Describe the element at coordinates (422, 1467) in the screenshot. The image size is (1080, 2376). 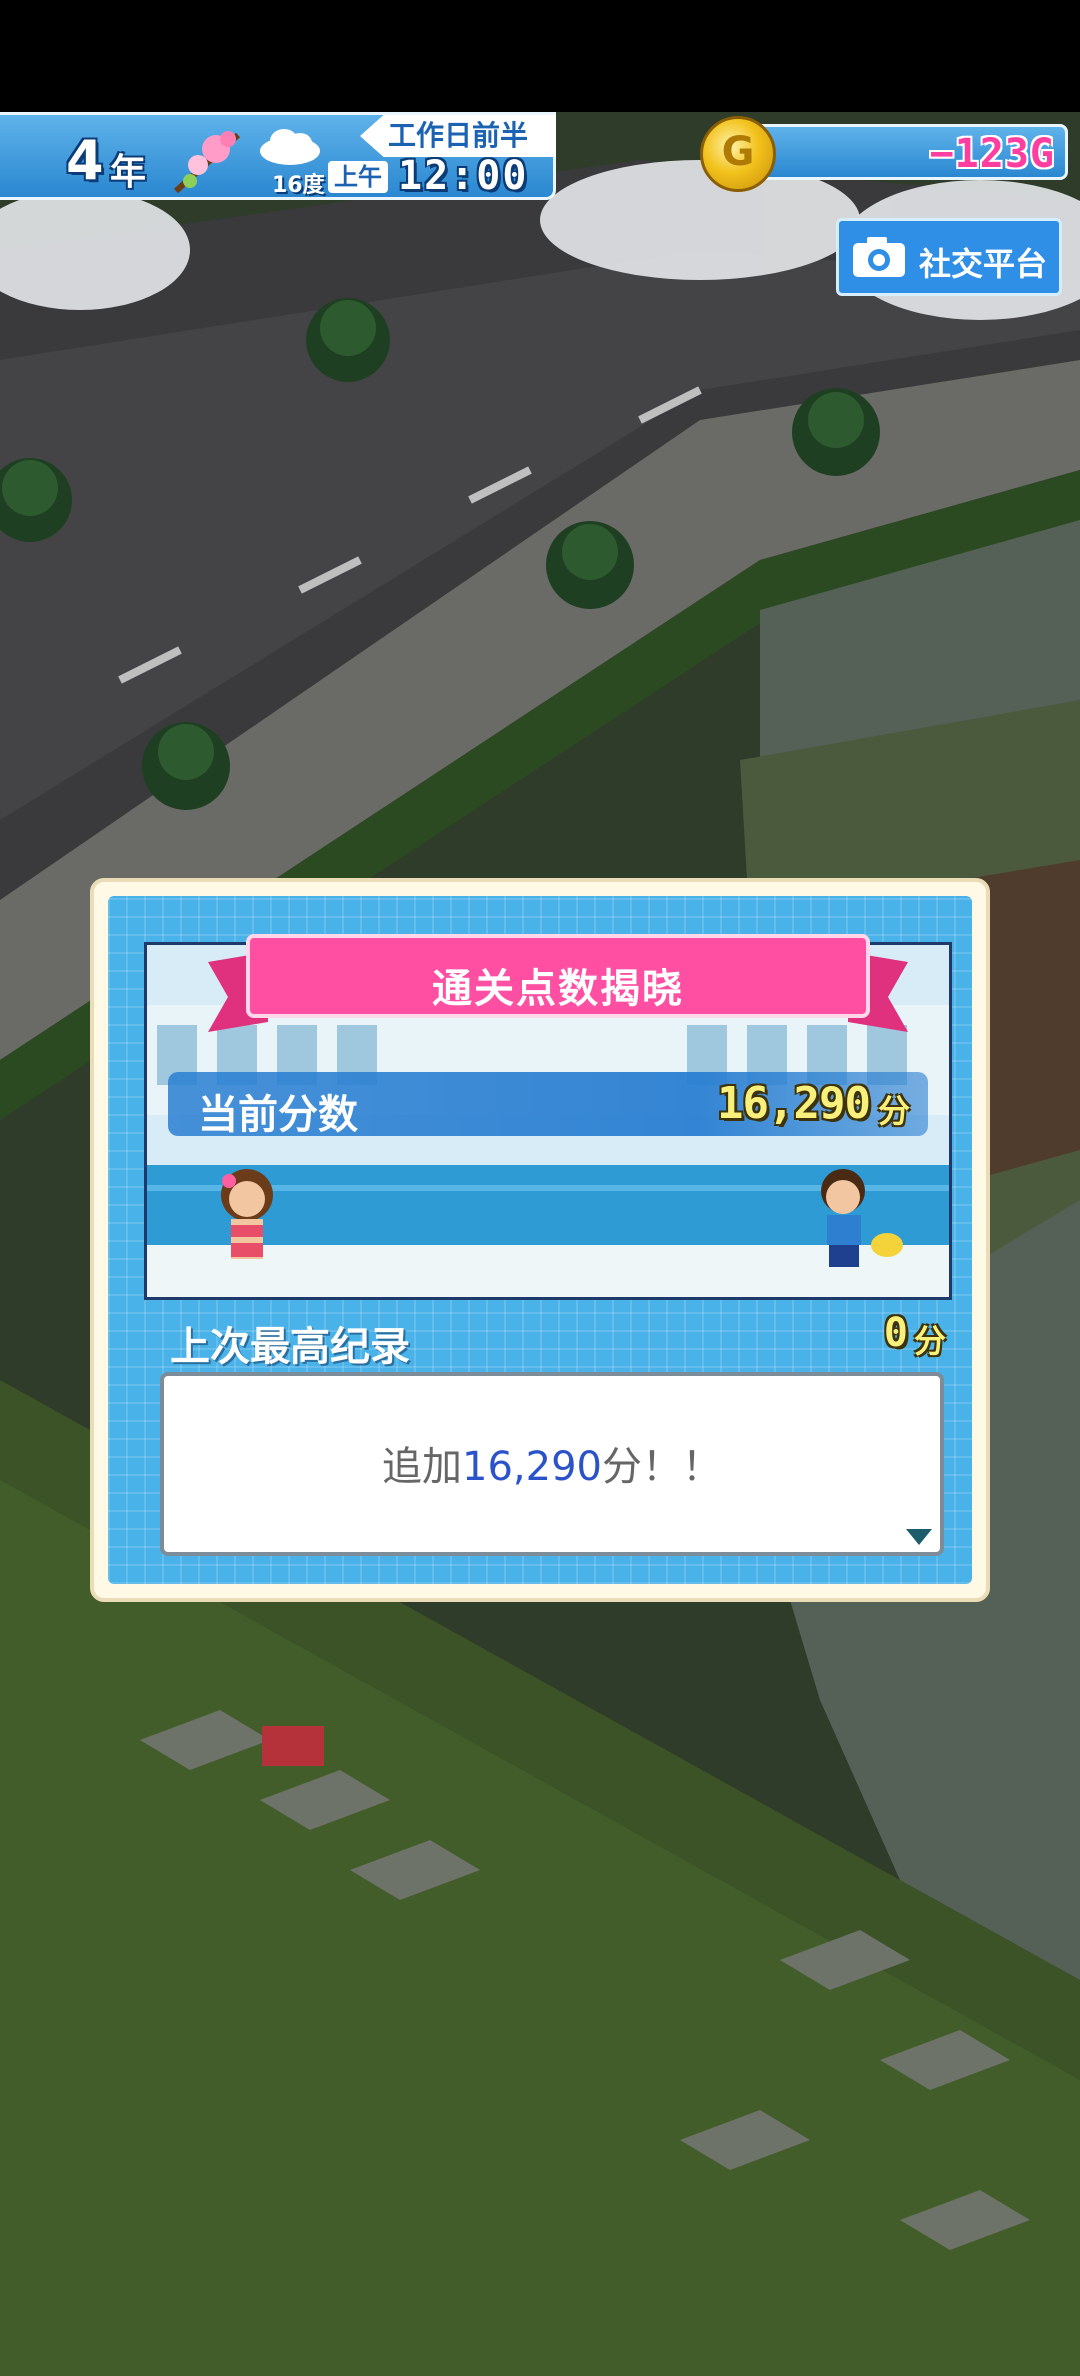
I see `message-prefix: 追加` at that location.